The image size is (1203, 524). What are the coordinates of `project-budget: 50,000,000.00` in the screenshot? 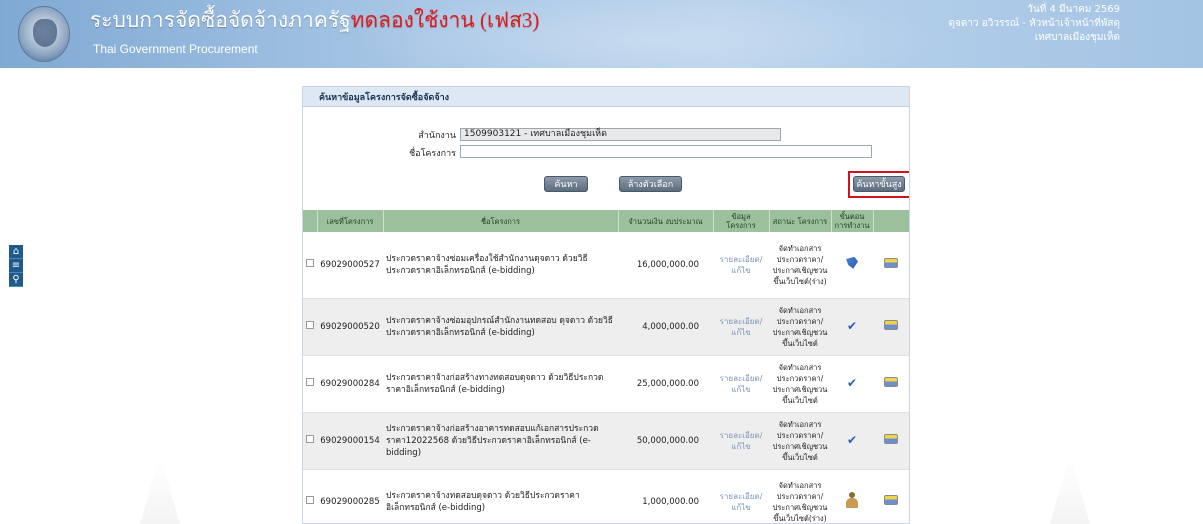 It's located at (665, 441).